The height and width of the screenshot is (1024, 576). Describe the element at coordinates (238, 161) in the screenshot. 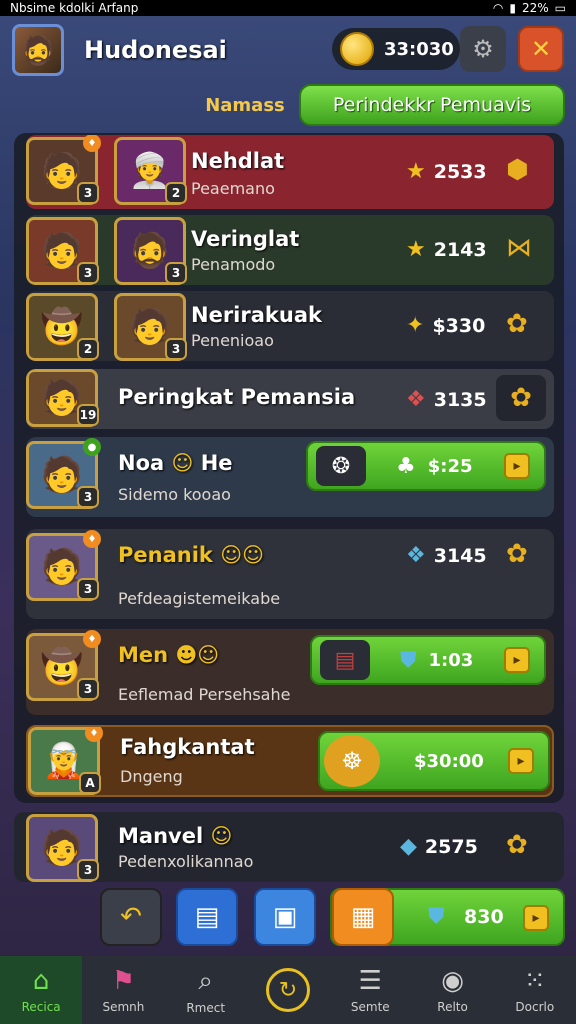

I see `row-name: Nehdlat` at that location.